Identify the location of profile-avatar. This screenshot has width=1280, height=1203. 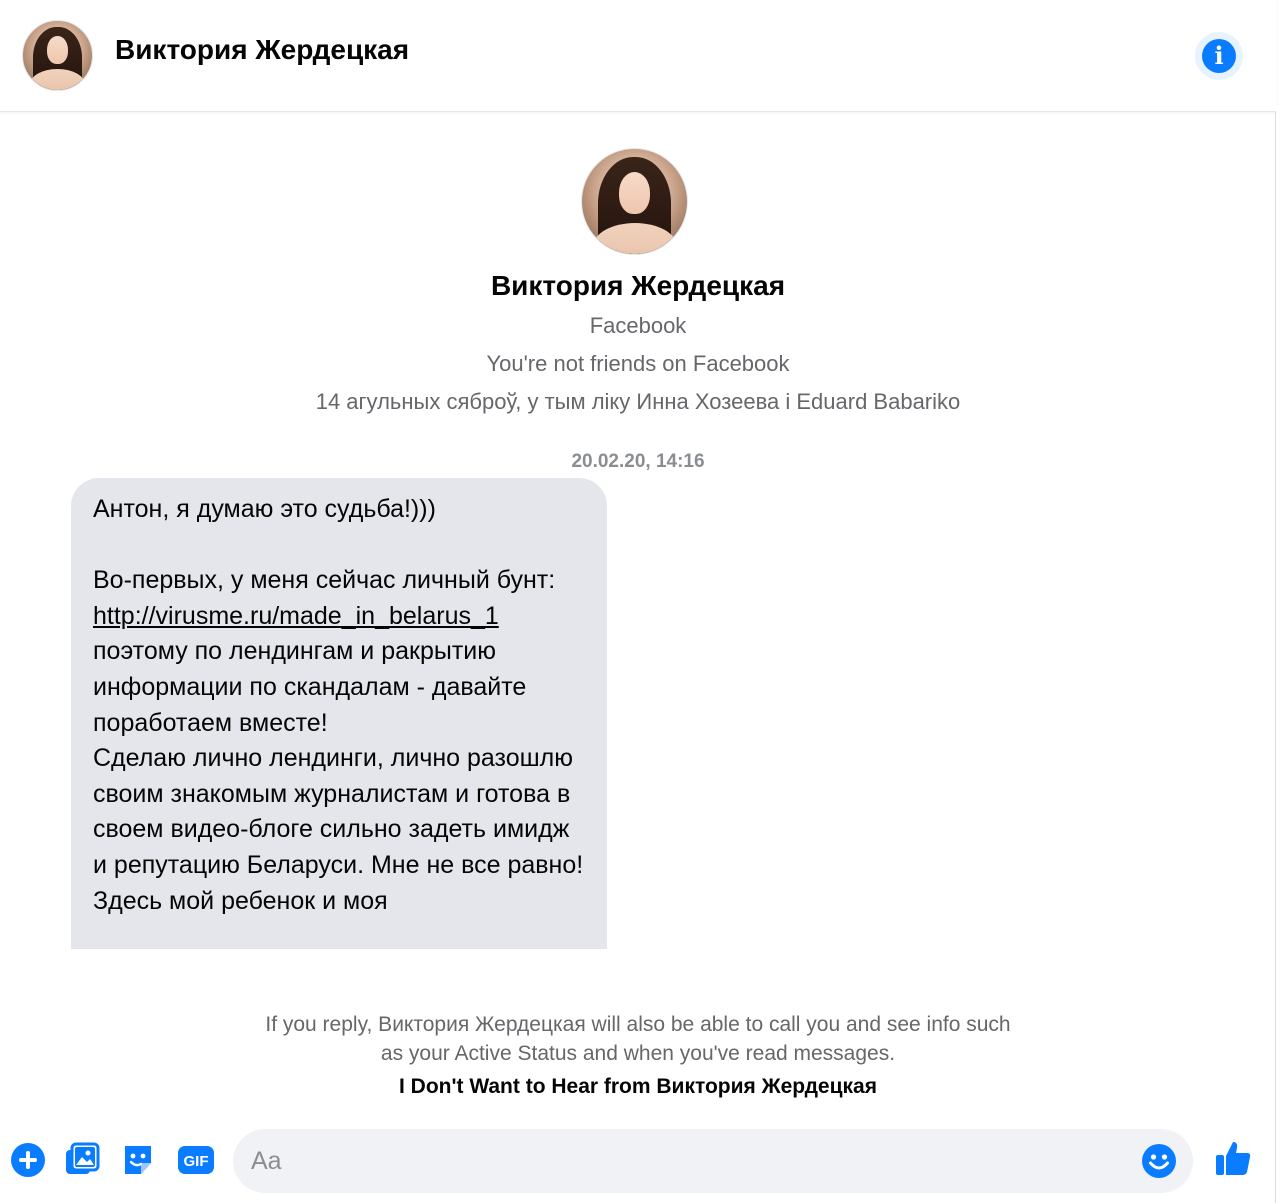
(634, 201).